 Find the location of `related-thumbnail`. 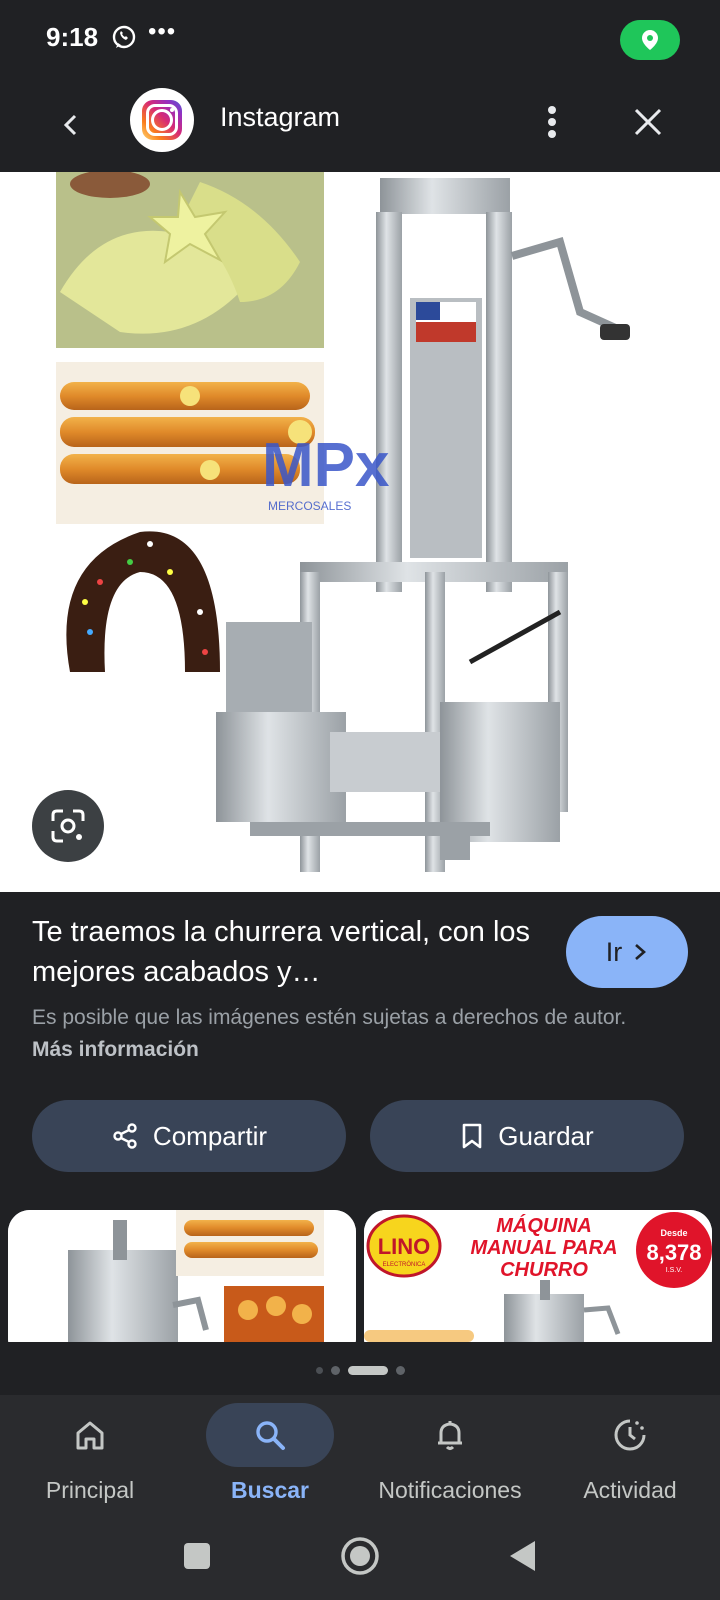

related-thumbnail is located at coordinates (182, 1276).